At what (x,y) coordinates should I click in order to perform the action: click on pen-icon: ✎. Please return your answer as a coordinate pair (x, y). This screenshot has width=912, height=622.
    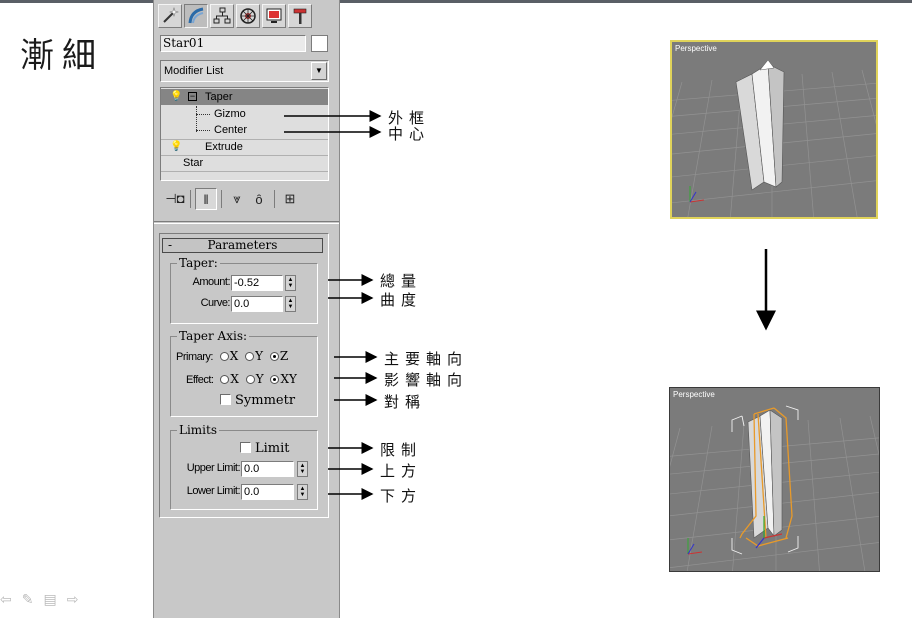
    Looking at the image, I should click on (28, 599).